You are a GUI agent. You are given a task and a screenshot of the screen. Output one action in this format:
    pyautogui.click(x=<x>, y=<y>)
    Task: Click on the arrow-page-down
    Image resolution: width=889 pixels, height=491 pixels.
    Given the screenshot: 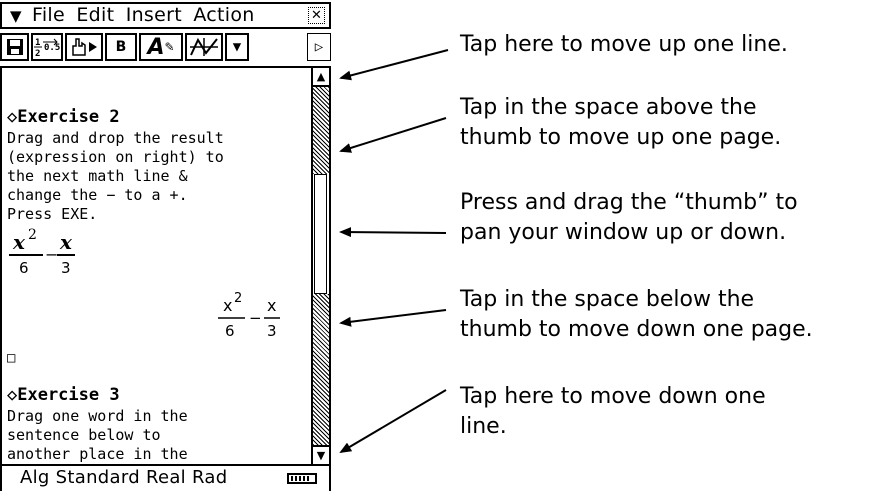 What is the action you would take?
    pyautogui.click(x=393, y=318)
    